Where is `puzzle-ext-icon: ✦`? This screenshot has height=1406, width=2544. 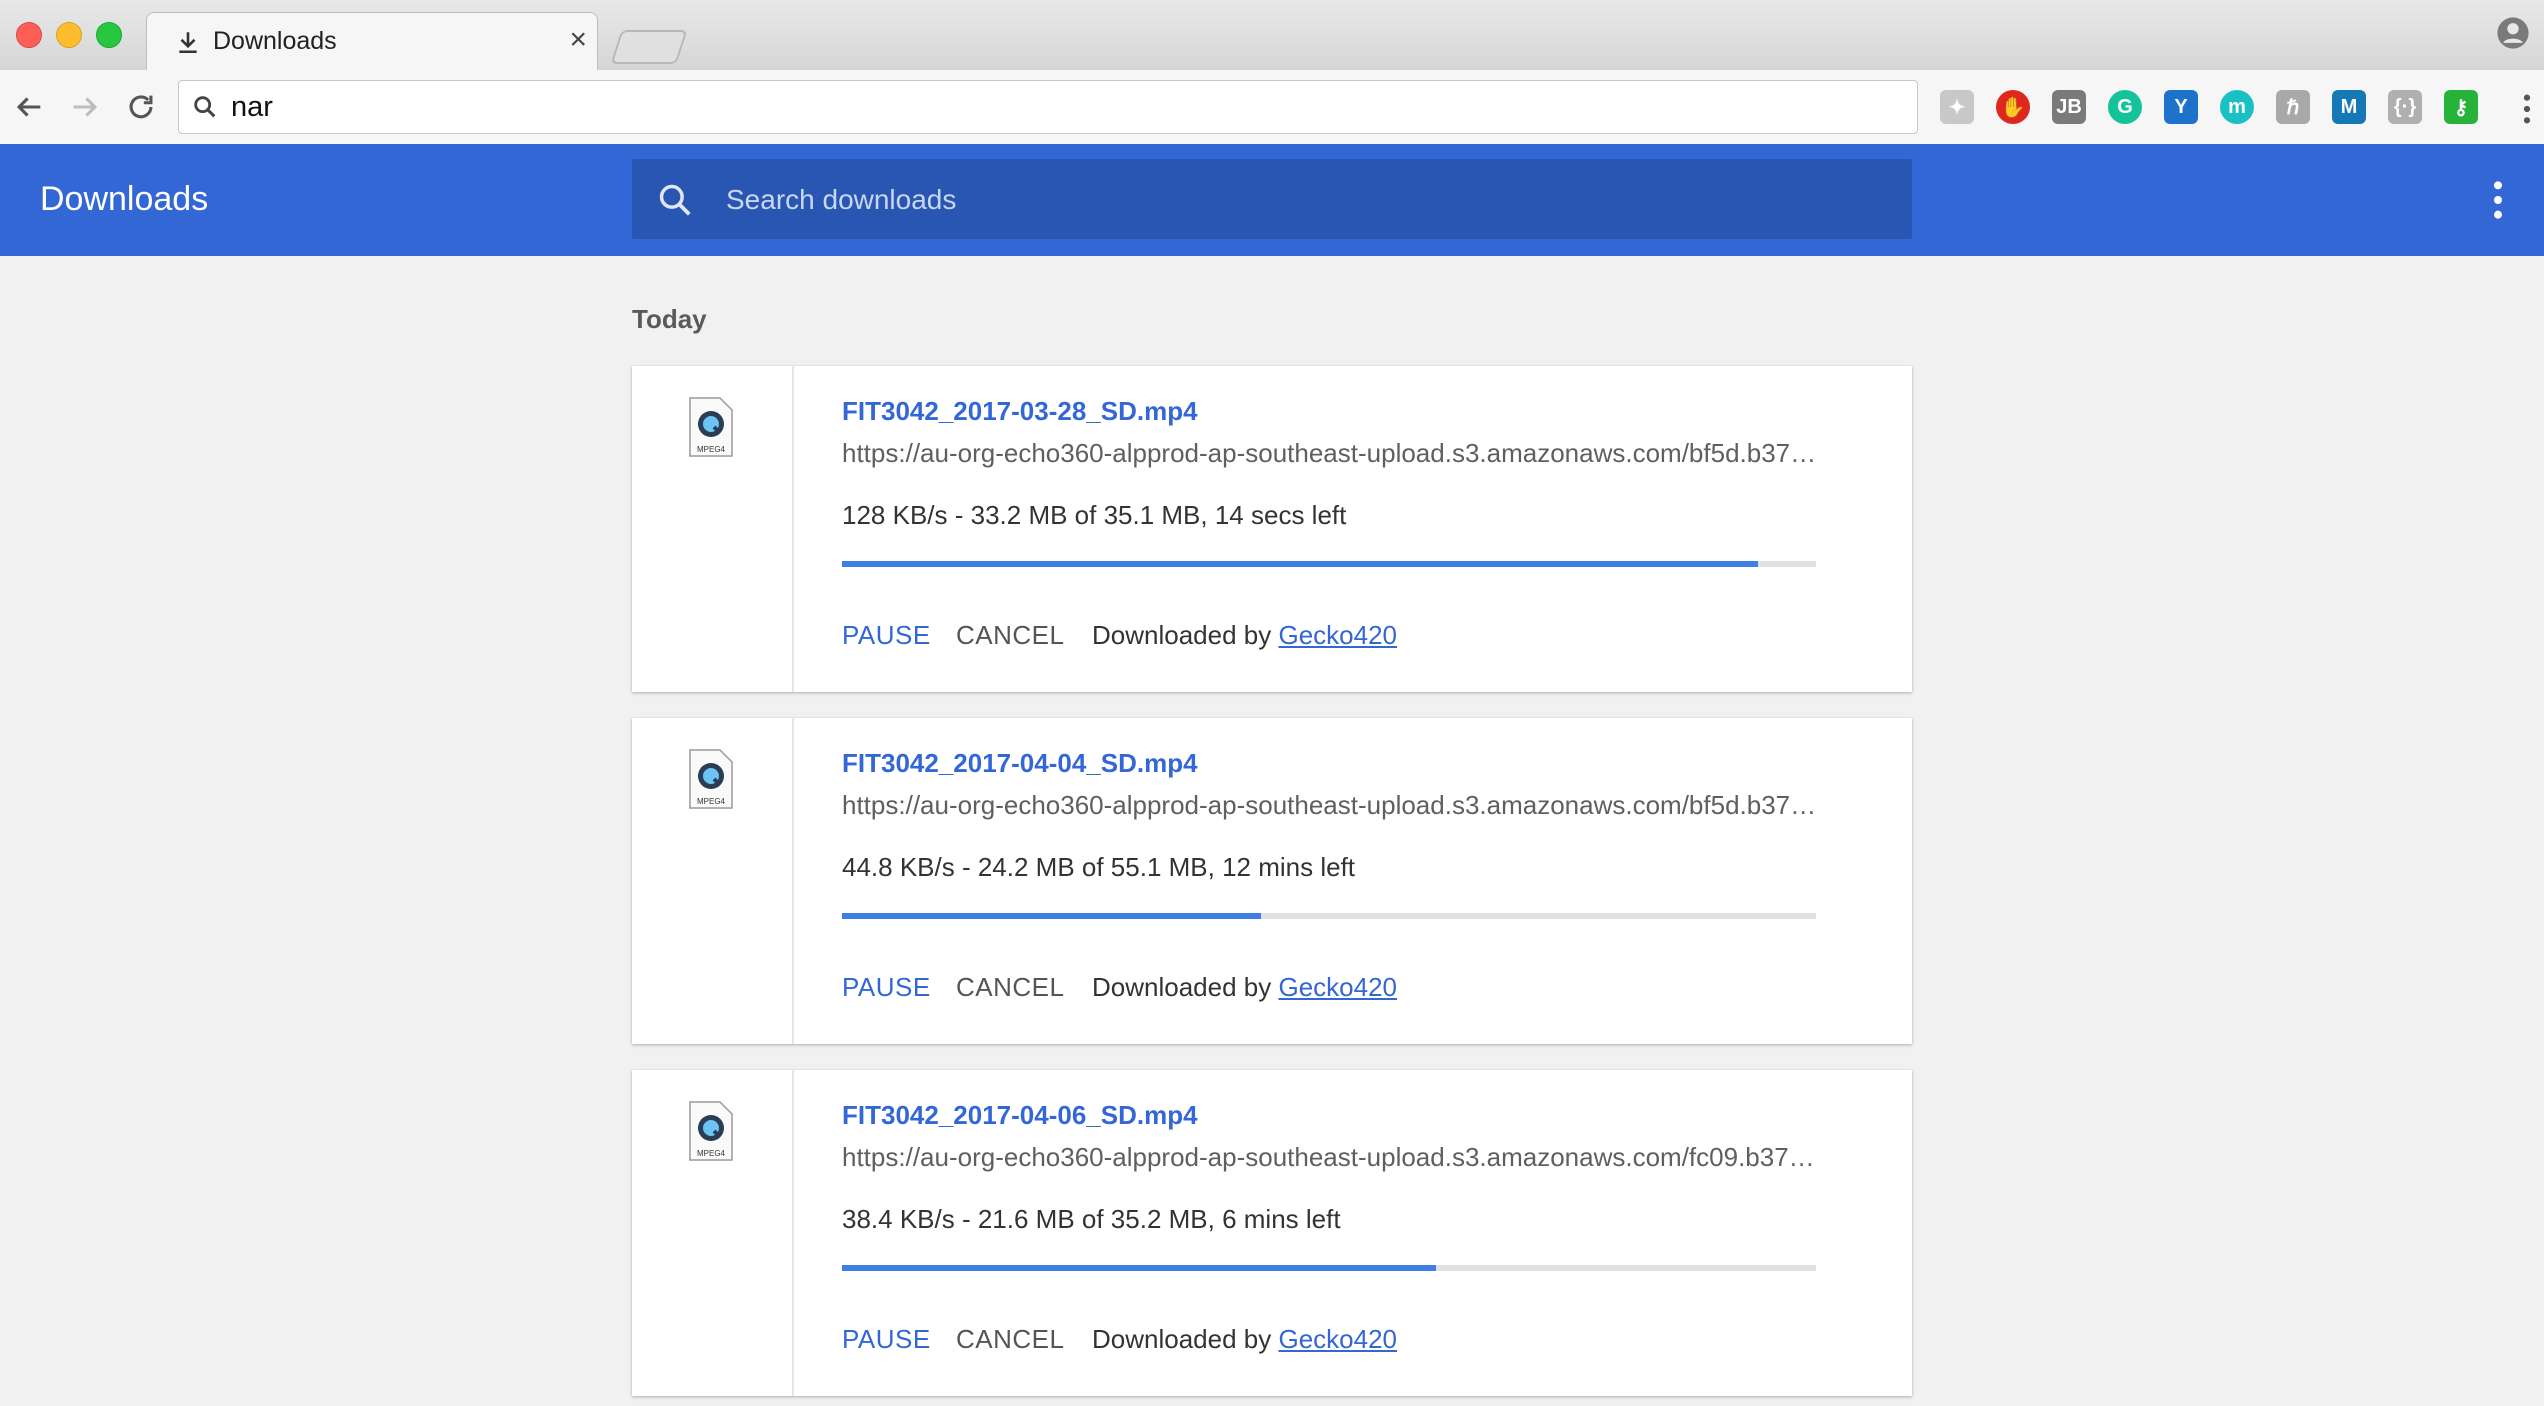 puzzle-ext-icon: ✦ is located at coordinates (1957, 107).